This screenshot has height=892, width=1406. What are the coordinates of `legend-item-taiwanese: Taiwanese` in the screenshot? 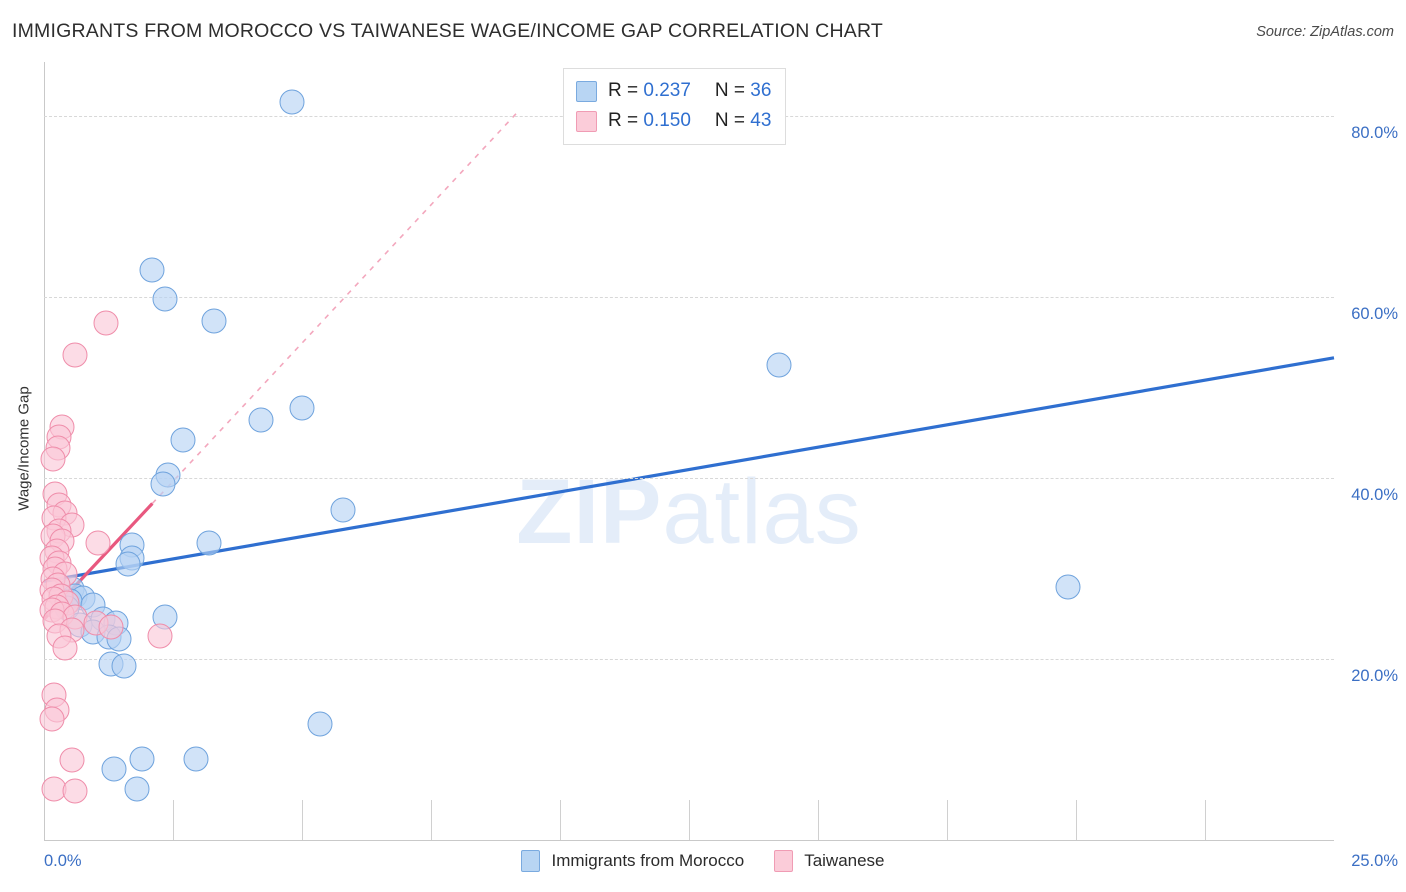 It's located at (829, 861).